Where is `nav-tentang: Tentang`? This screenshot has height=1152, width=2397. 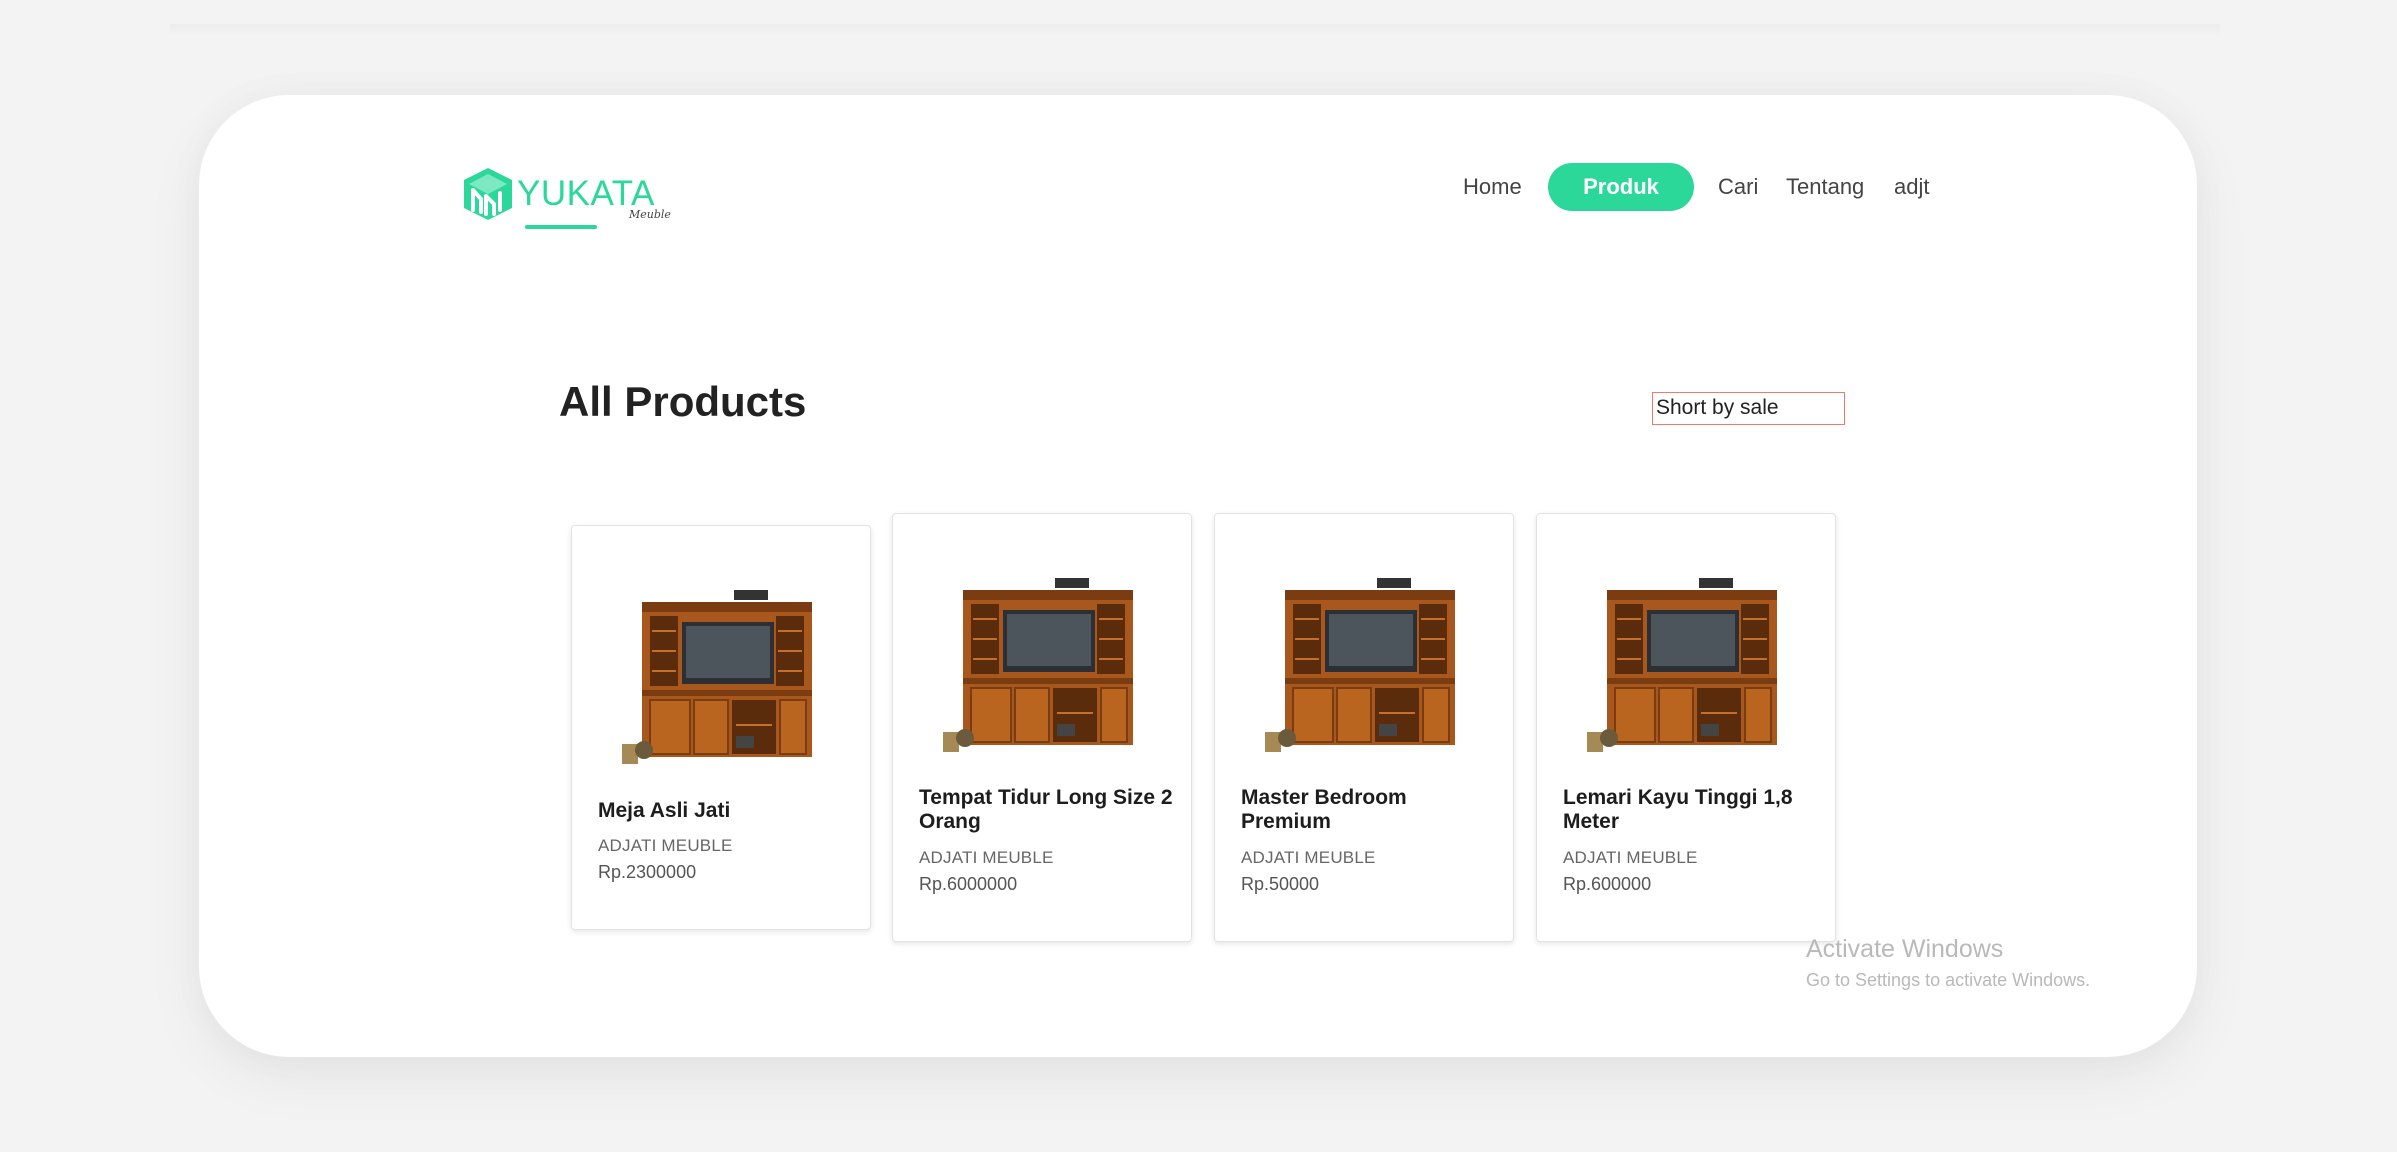
nav-tentang: Tentang is located at coordinates (1825, 187).